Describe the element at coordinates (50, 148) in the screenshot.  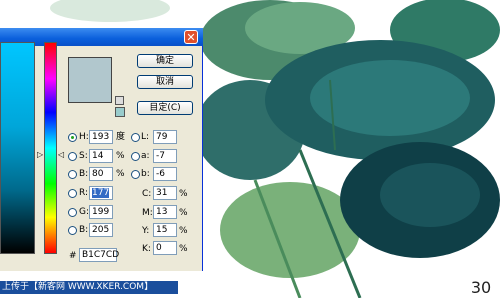
I see `hue-slider` at that location.